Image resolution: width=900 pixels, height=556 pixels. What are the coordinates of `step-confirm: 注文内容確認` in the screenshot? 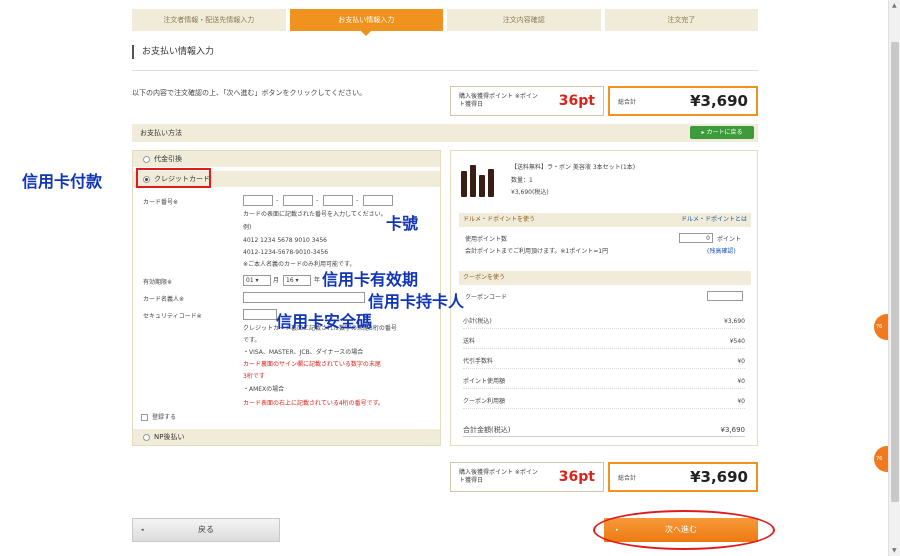 It's located at (524, 20).